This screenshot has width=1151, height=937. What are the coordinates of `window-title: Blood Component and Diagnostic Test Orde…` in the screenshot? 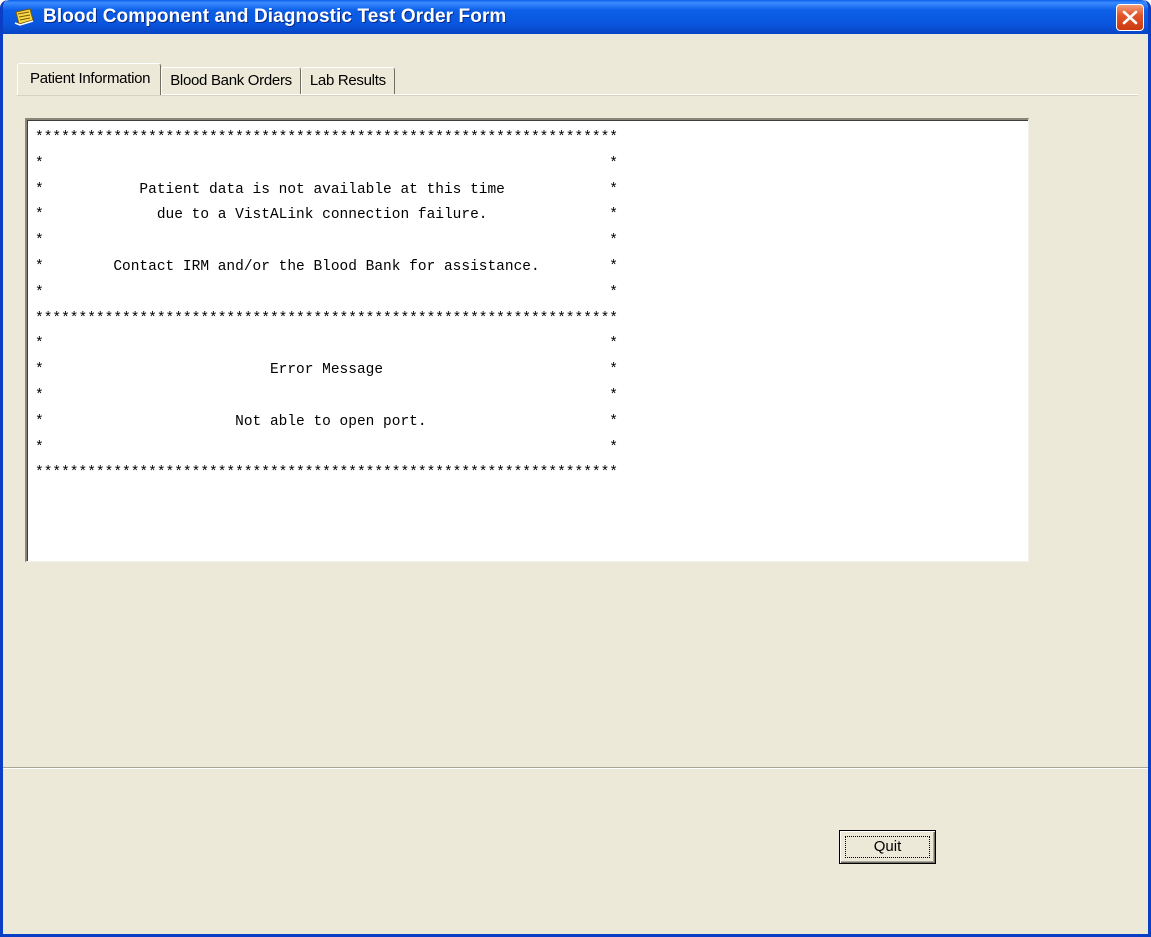 It's located at (275, 16).